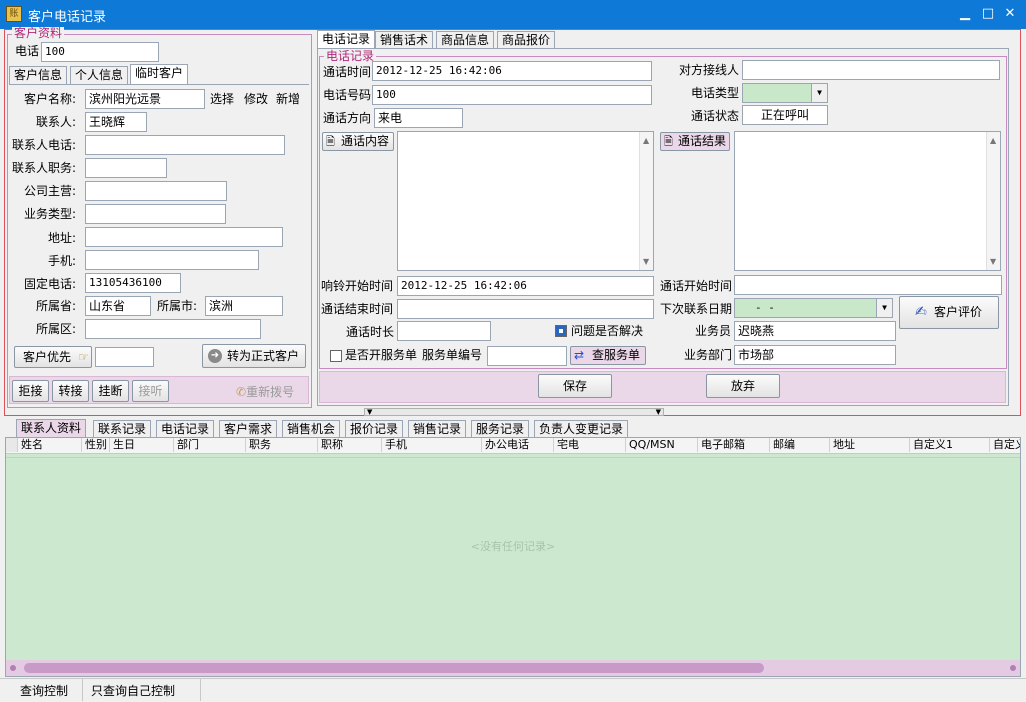  I want to click on call-result-button: 🗎 通话结果, so click(695, 141).